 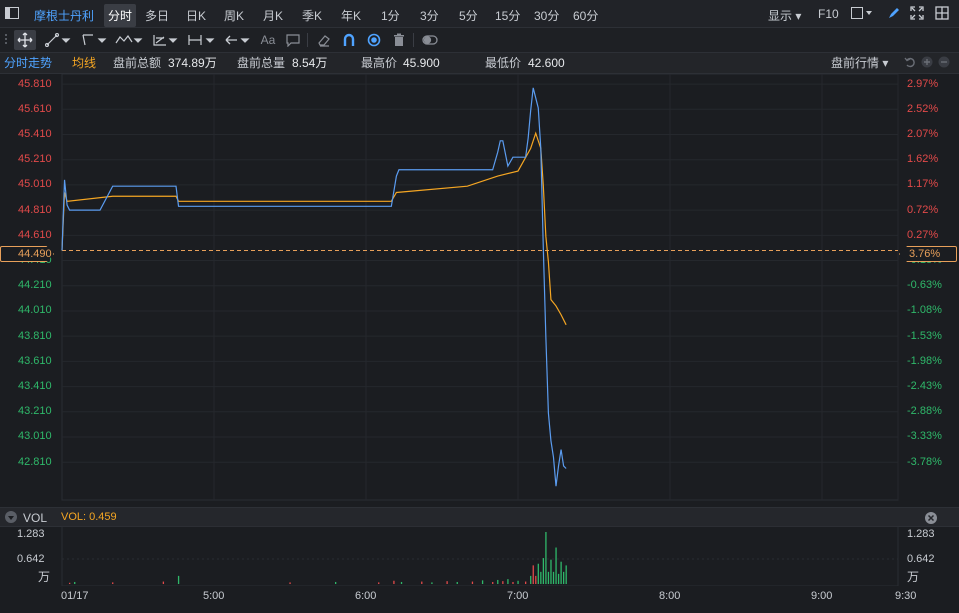 What do you see at coordinates (312, 15) in the screenshot?
I see `tab-5: 季K` at bounding box center [312, 15].